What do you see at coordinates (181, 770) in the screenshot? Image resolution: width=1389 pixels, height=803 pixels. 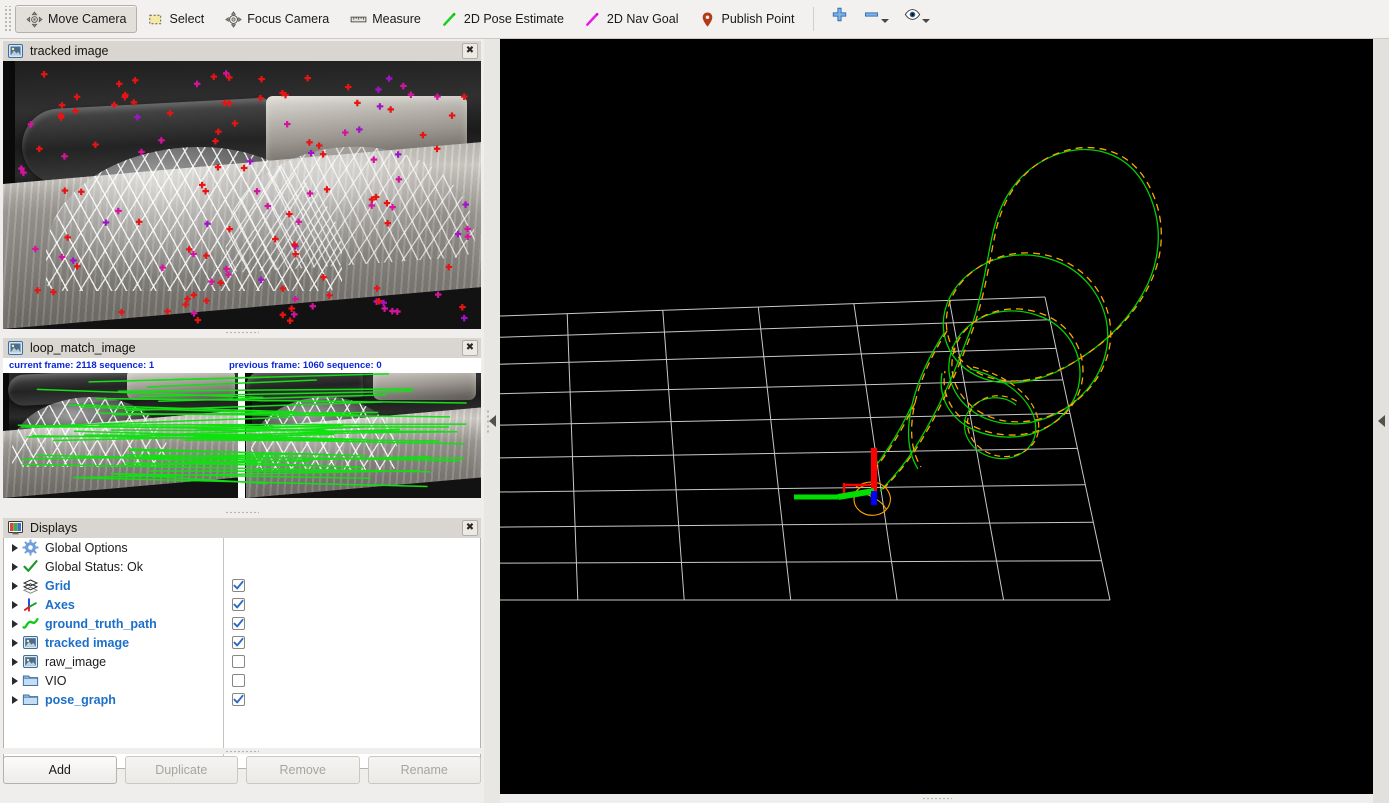 I see `duplicate-button: Duplicate` at bounding box center [181, 770].